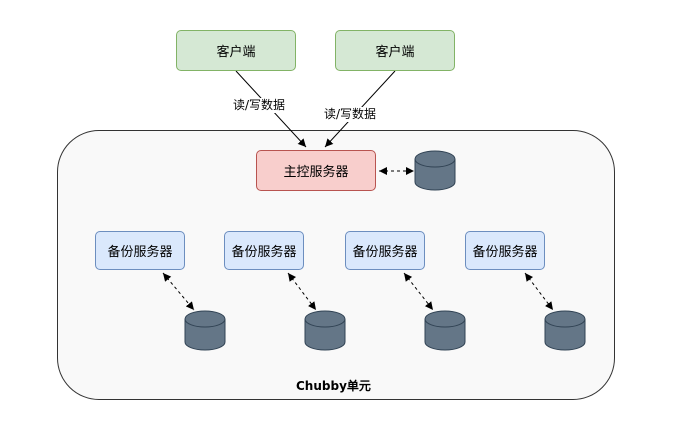  What do you see at coordinates (316, 170) in the screenshot?
I see `master-server-node: 主控服务器` at bounding box center [316, 170].